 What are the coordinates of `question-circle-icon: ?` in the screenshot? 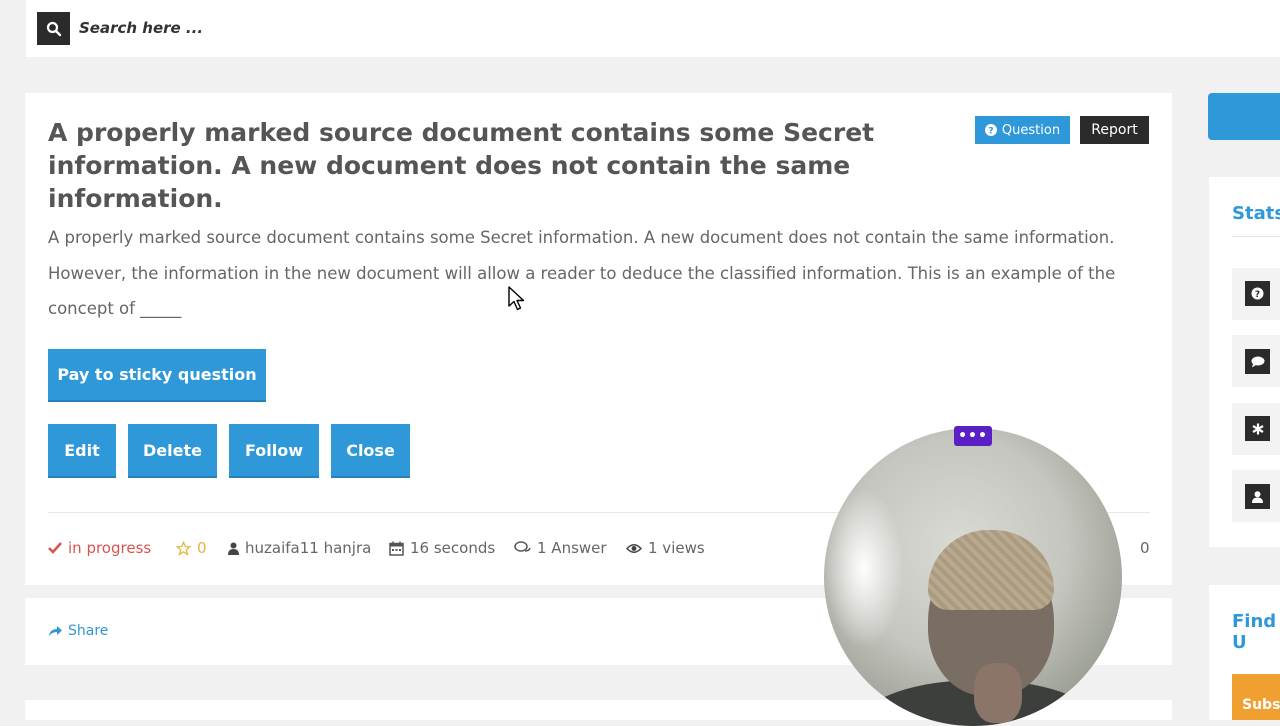 It's located at (990, 130).